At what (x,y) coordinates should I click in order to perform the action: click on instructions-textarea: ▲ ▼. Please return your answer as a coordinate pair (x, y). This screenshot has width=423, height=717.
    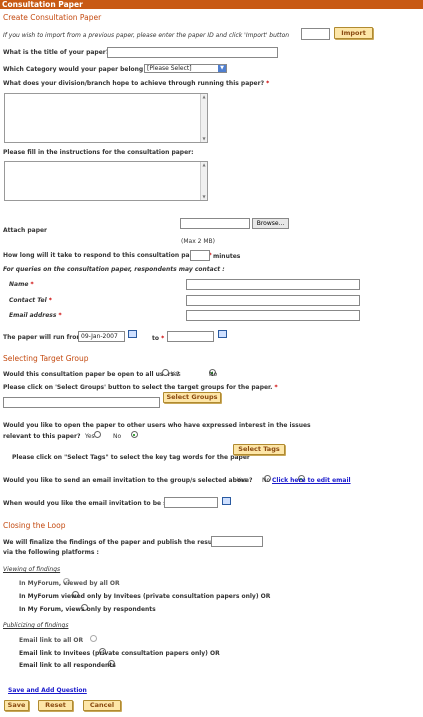
    Looking at the image, I should click on (106, 181).